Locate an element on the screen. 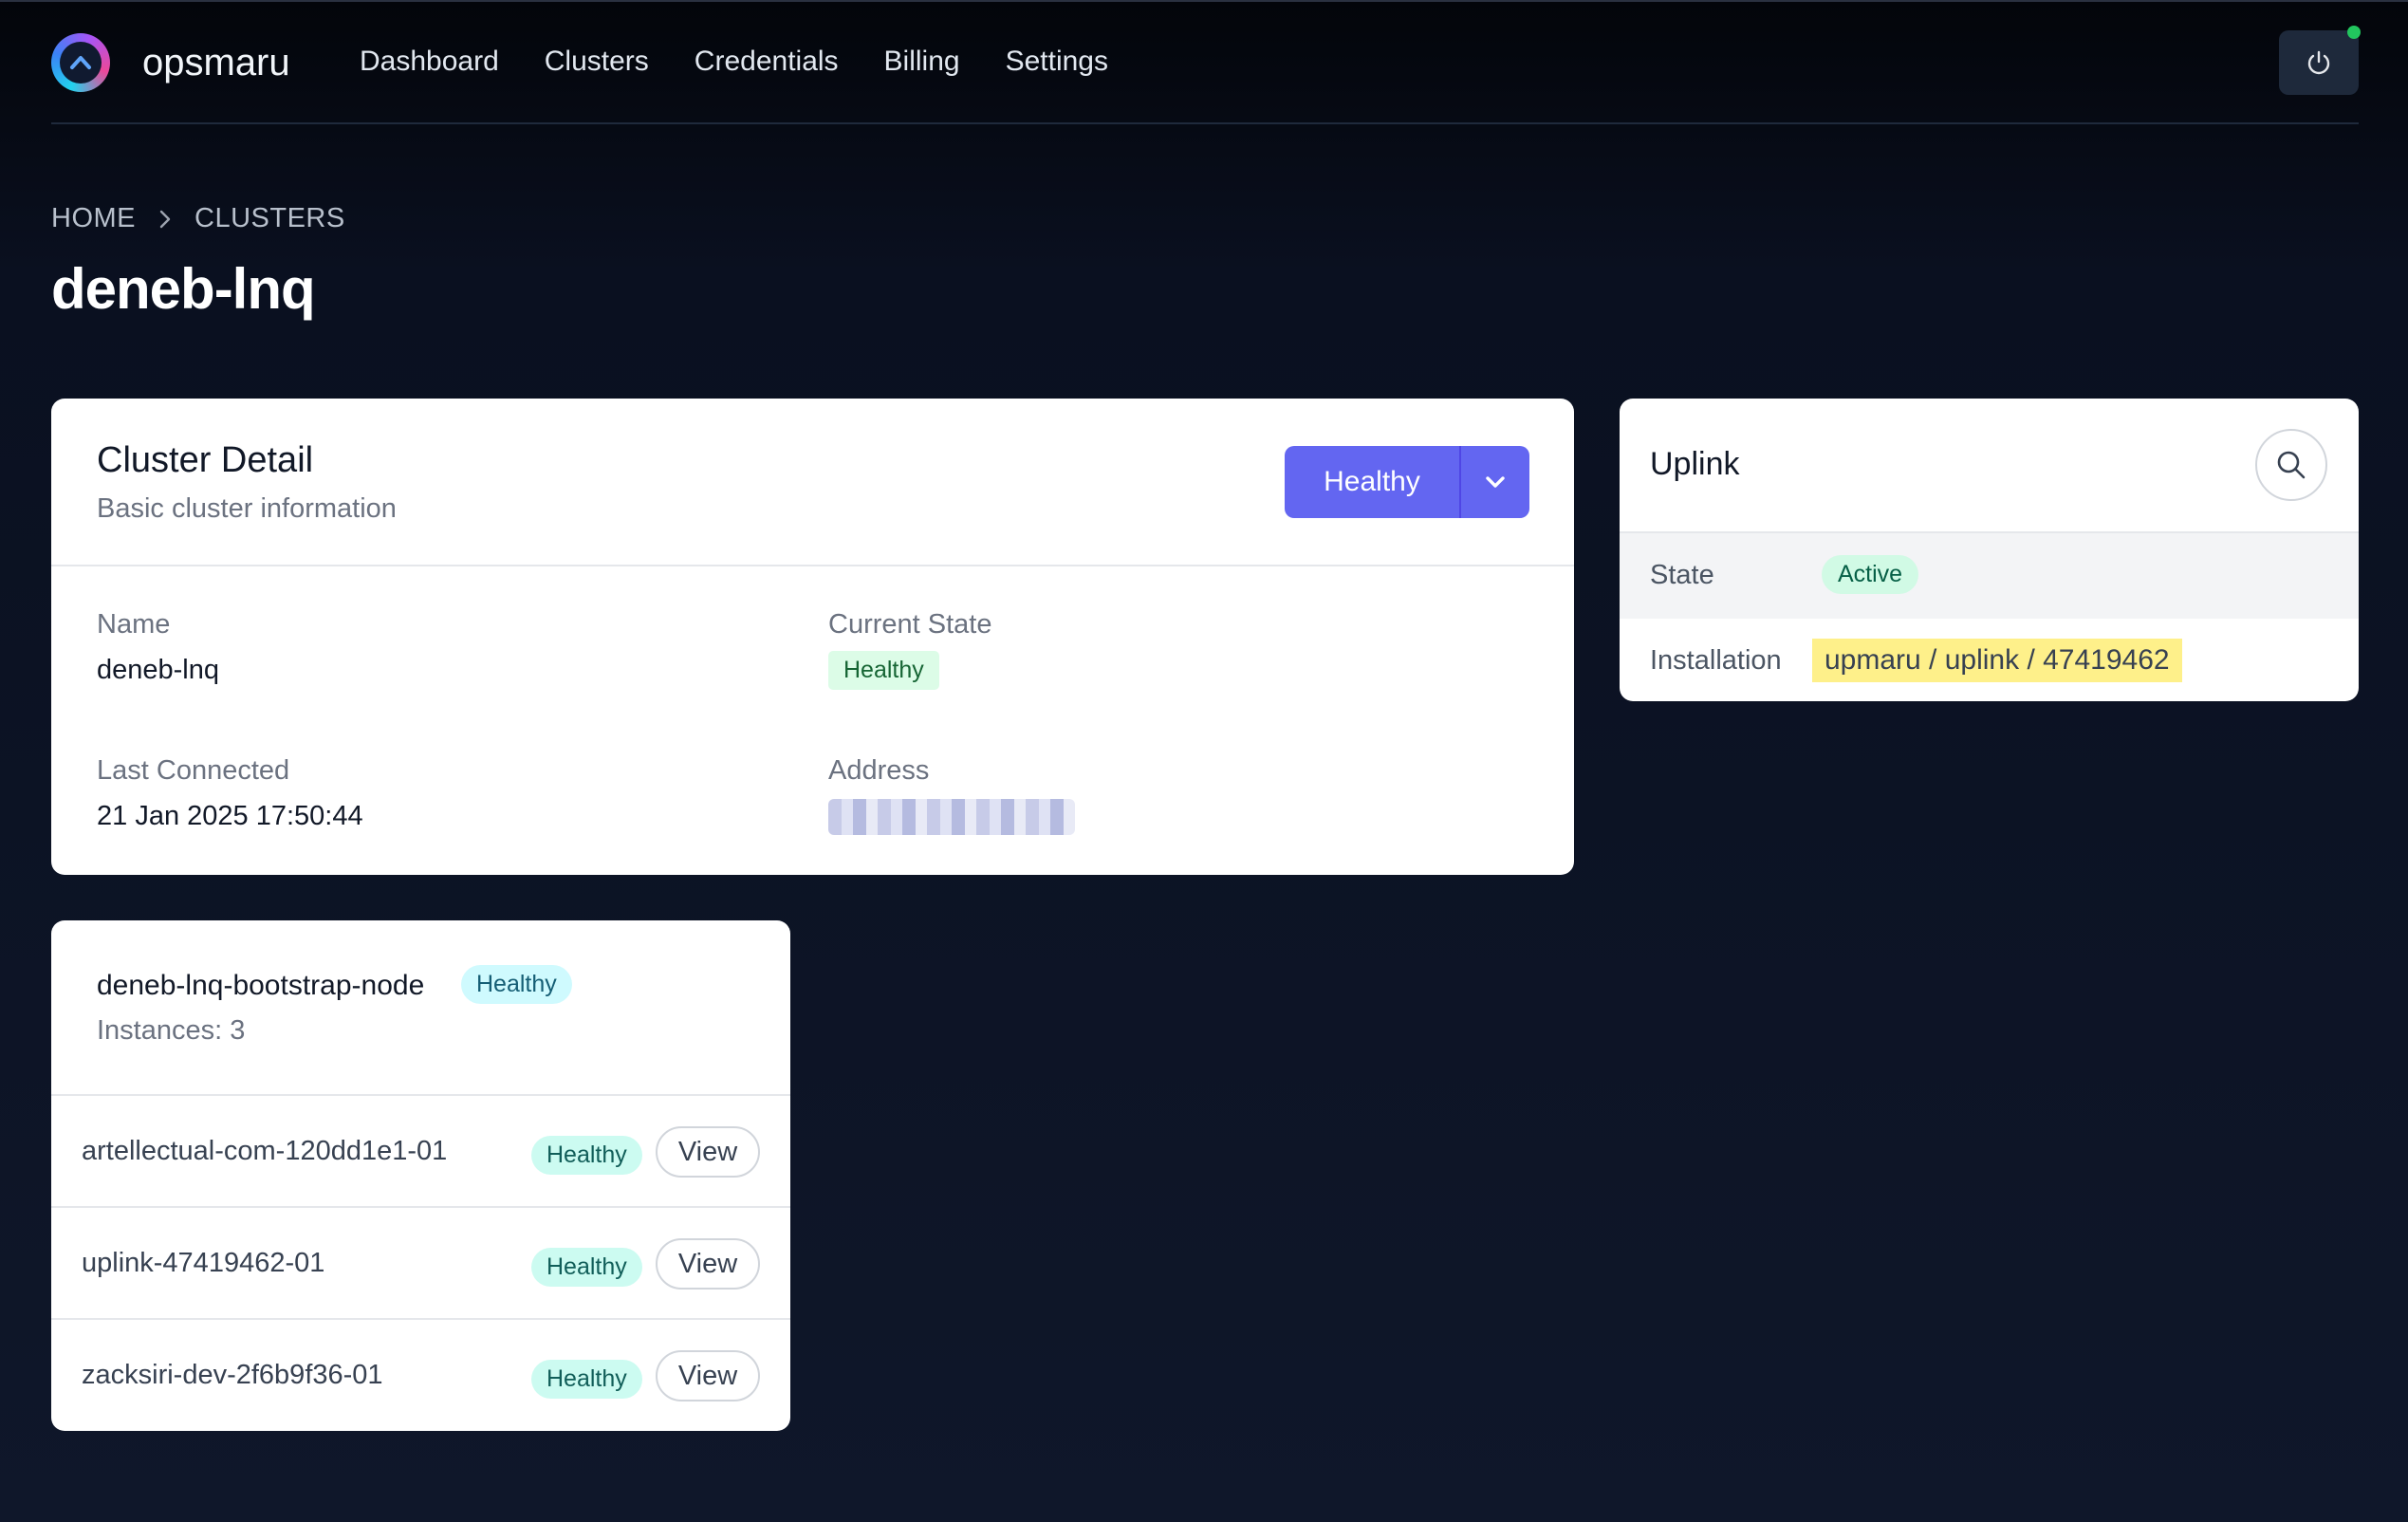  breadcrumb: HOME CLUSTERS is located at coordinates (198, 218).